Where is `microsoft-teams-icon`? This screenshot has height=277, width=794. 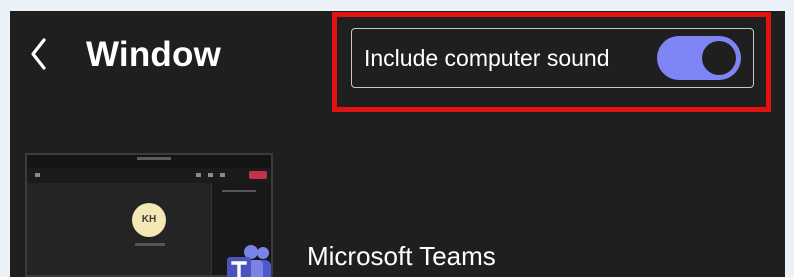
microsoft-teams-icon is located at coordinates (250, 261).